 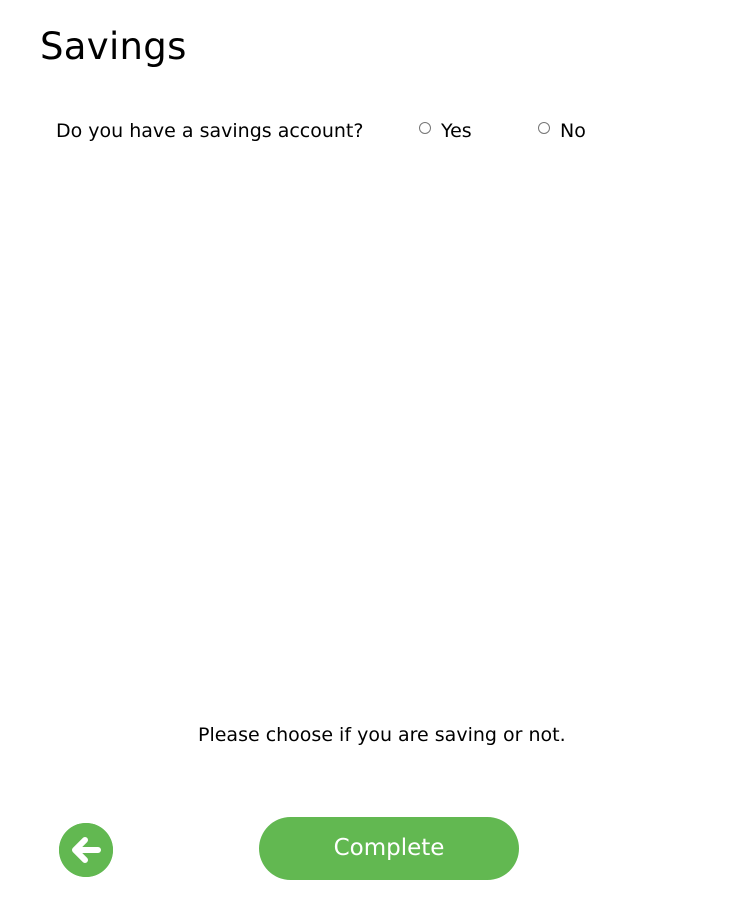 I want to click on radio-no-label: No, so click(x=573, y=131).